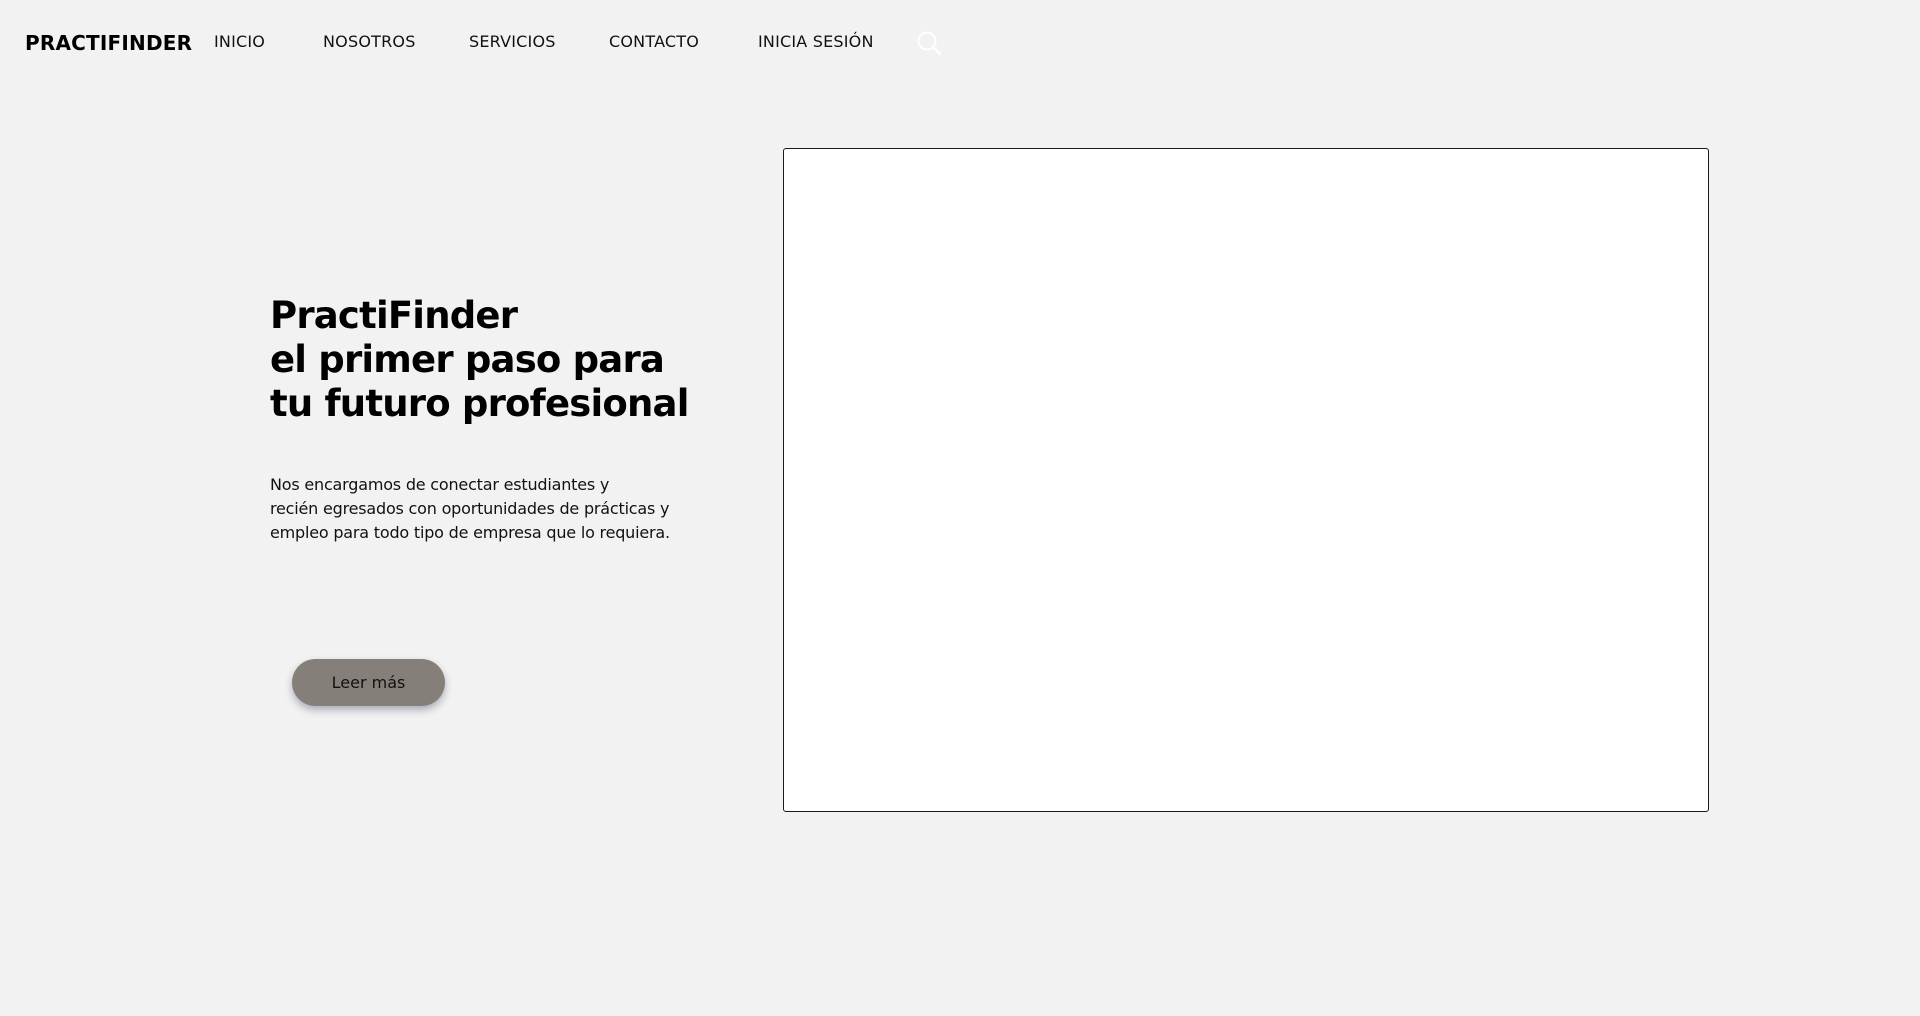 The image size is (1920, 1016). I want to click on brand-logo: PRACTIFINDER, so click(108, 43).